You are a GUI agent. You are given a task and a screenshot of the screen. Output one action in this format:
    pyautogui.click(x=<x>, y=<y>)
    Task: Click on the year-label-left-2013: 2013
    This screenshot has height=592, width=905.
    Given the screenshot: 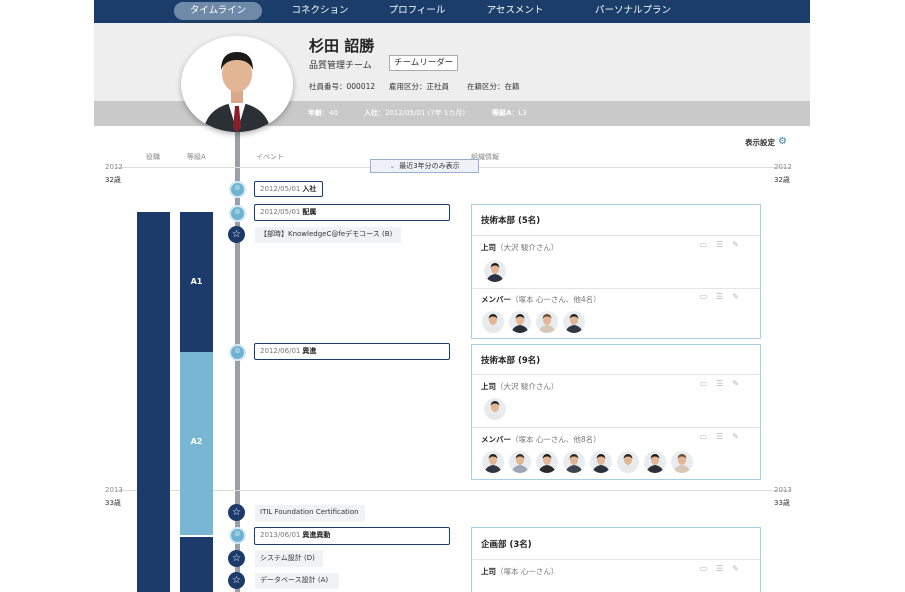 What is the action you would take?
    pyautogui.click(x=114, y=490)
    